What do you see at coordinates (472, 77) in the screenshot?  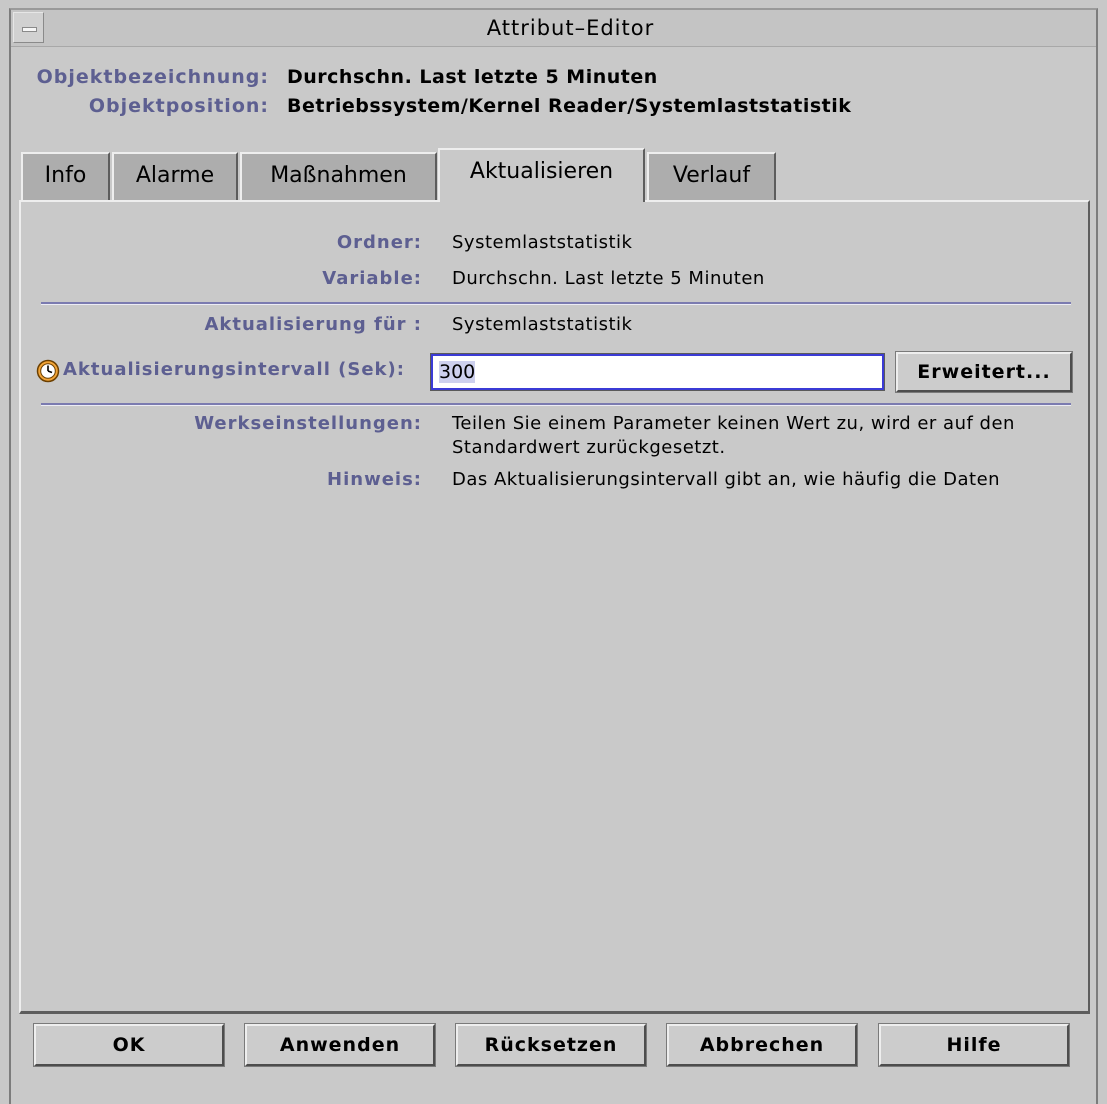 I see `object-name-value: Durchschn. Last letzte 5 Minuten` at bounding box center [472, 77].